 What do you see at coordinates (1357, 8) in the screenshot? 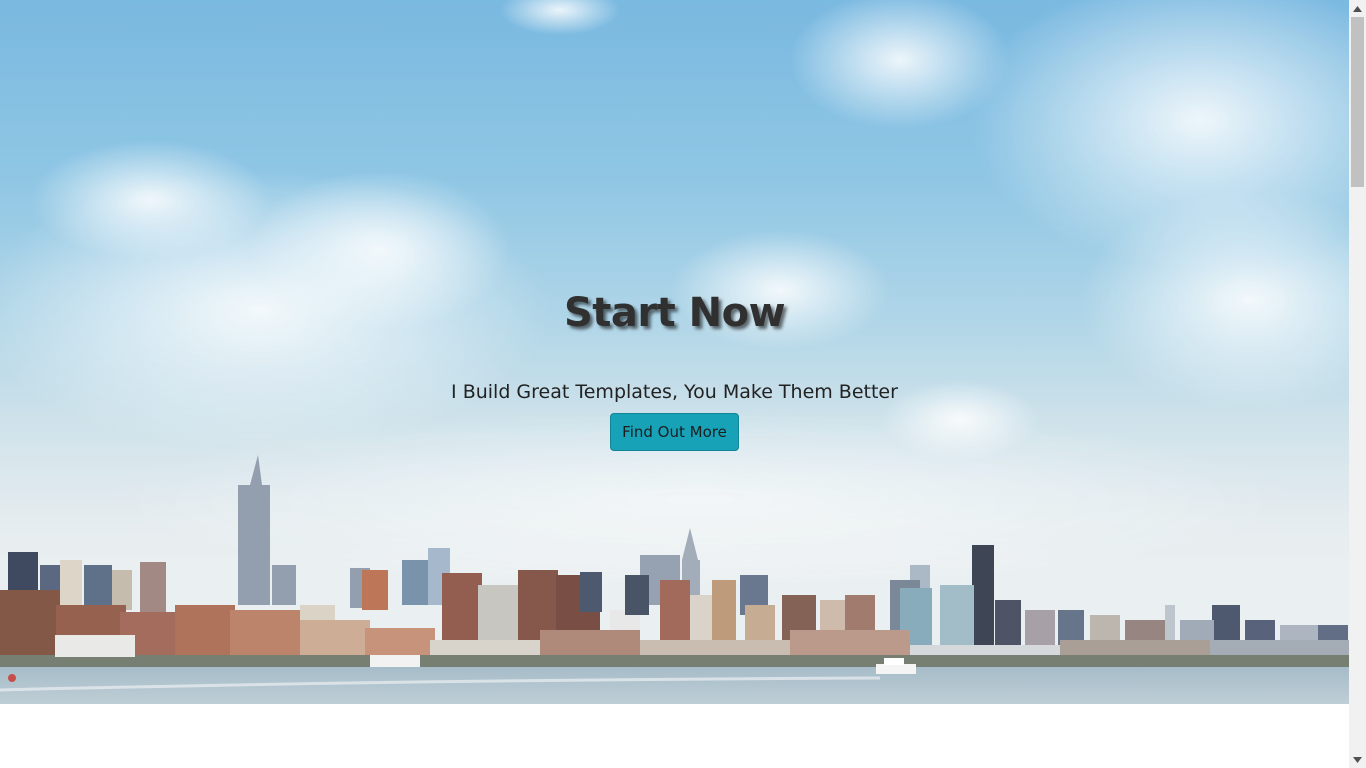
I see `scroll-up-arrow-icon` at bounding box center [1357, 8].